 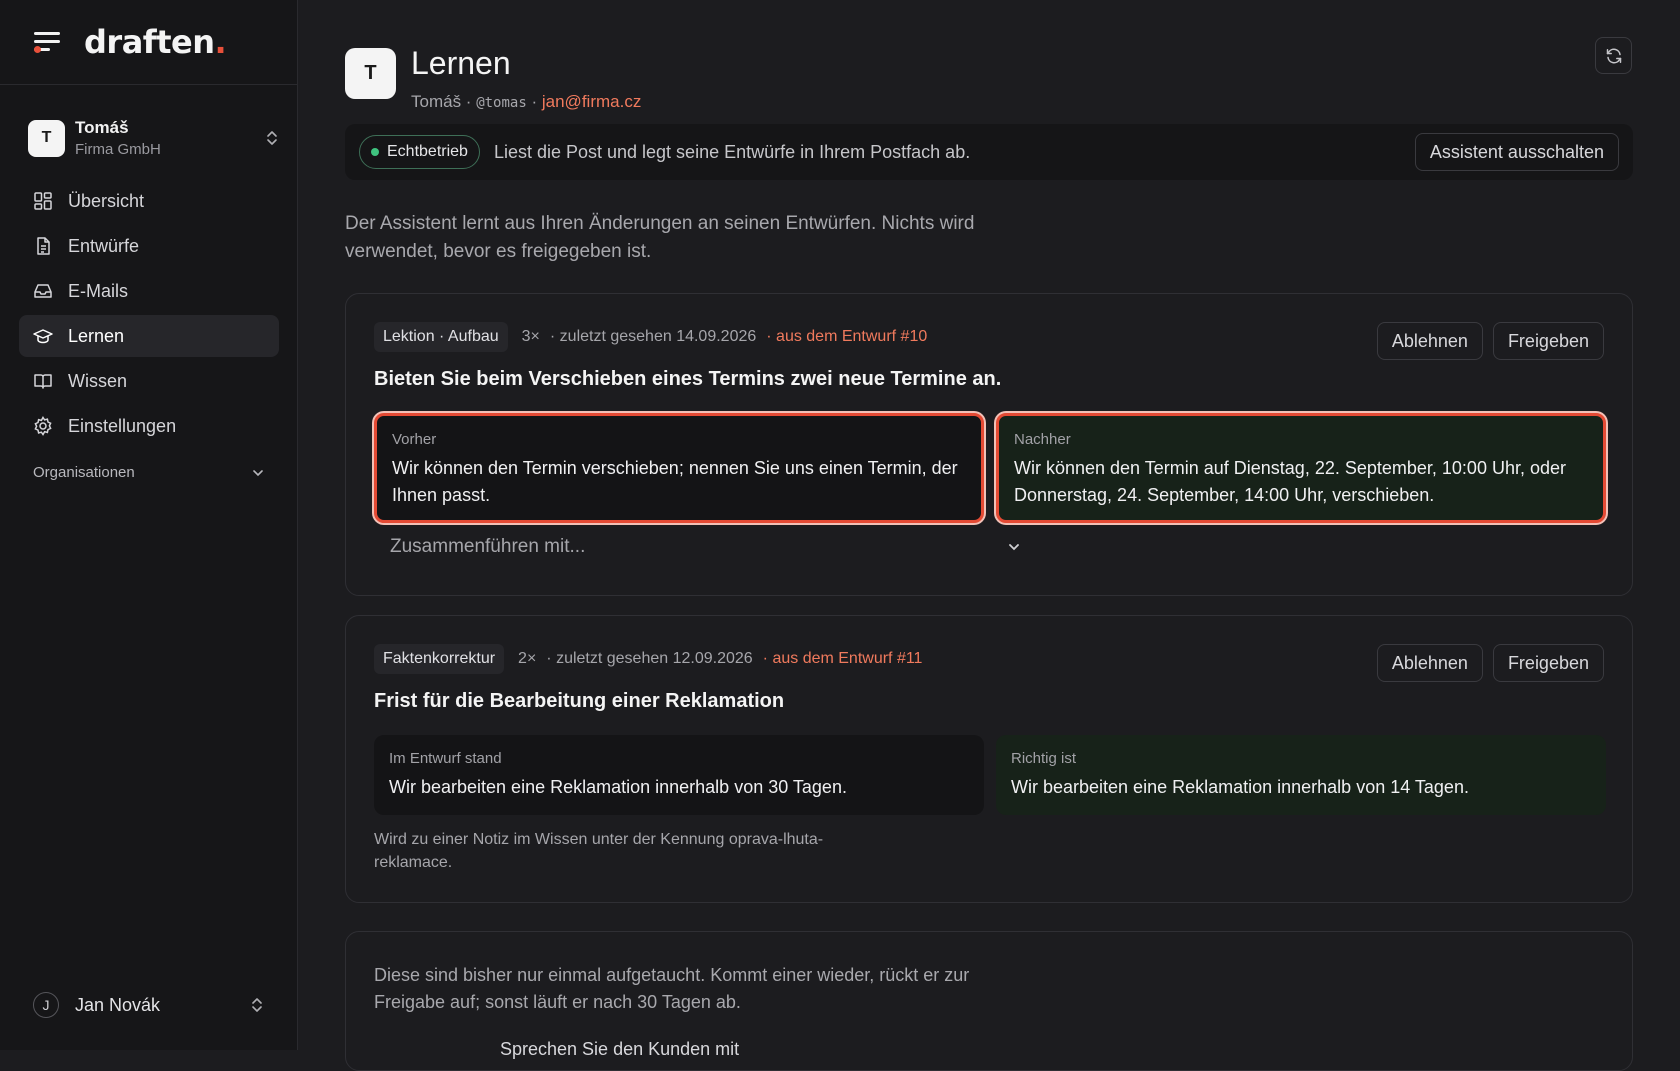 I want to click on org-name: Tomáš, so click(x=102, y=127).